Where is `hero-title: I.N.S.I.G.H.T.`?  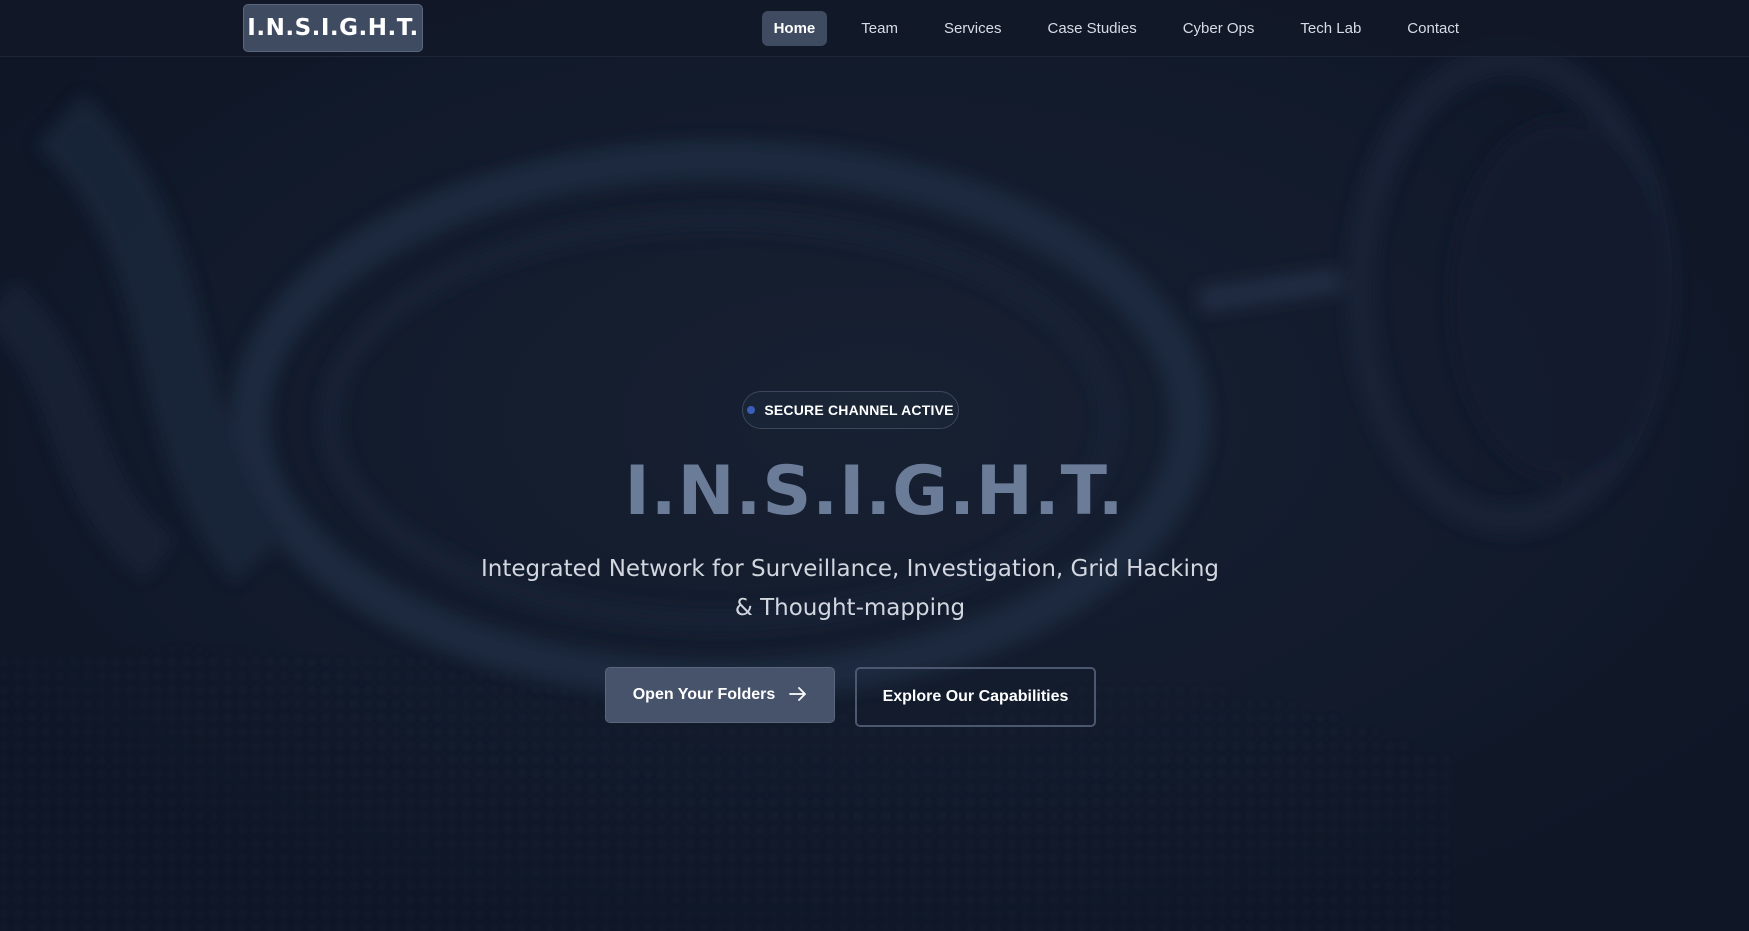 hero-title: I.N.S.I.G.H.T. is located at coordinates (874, 491).